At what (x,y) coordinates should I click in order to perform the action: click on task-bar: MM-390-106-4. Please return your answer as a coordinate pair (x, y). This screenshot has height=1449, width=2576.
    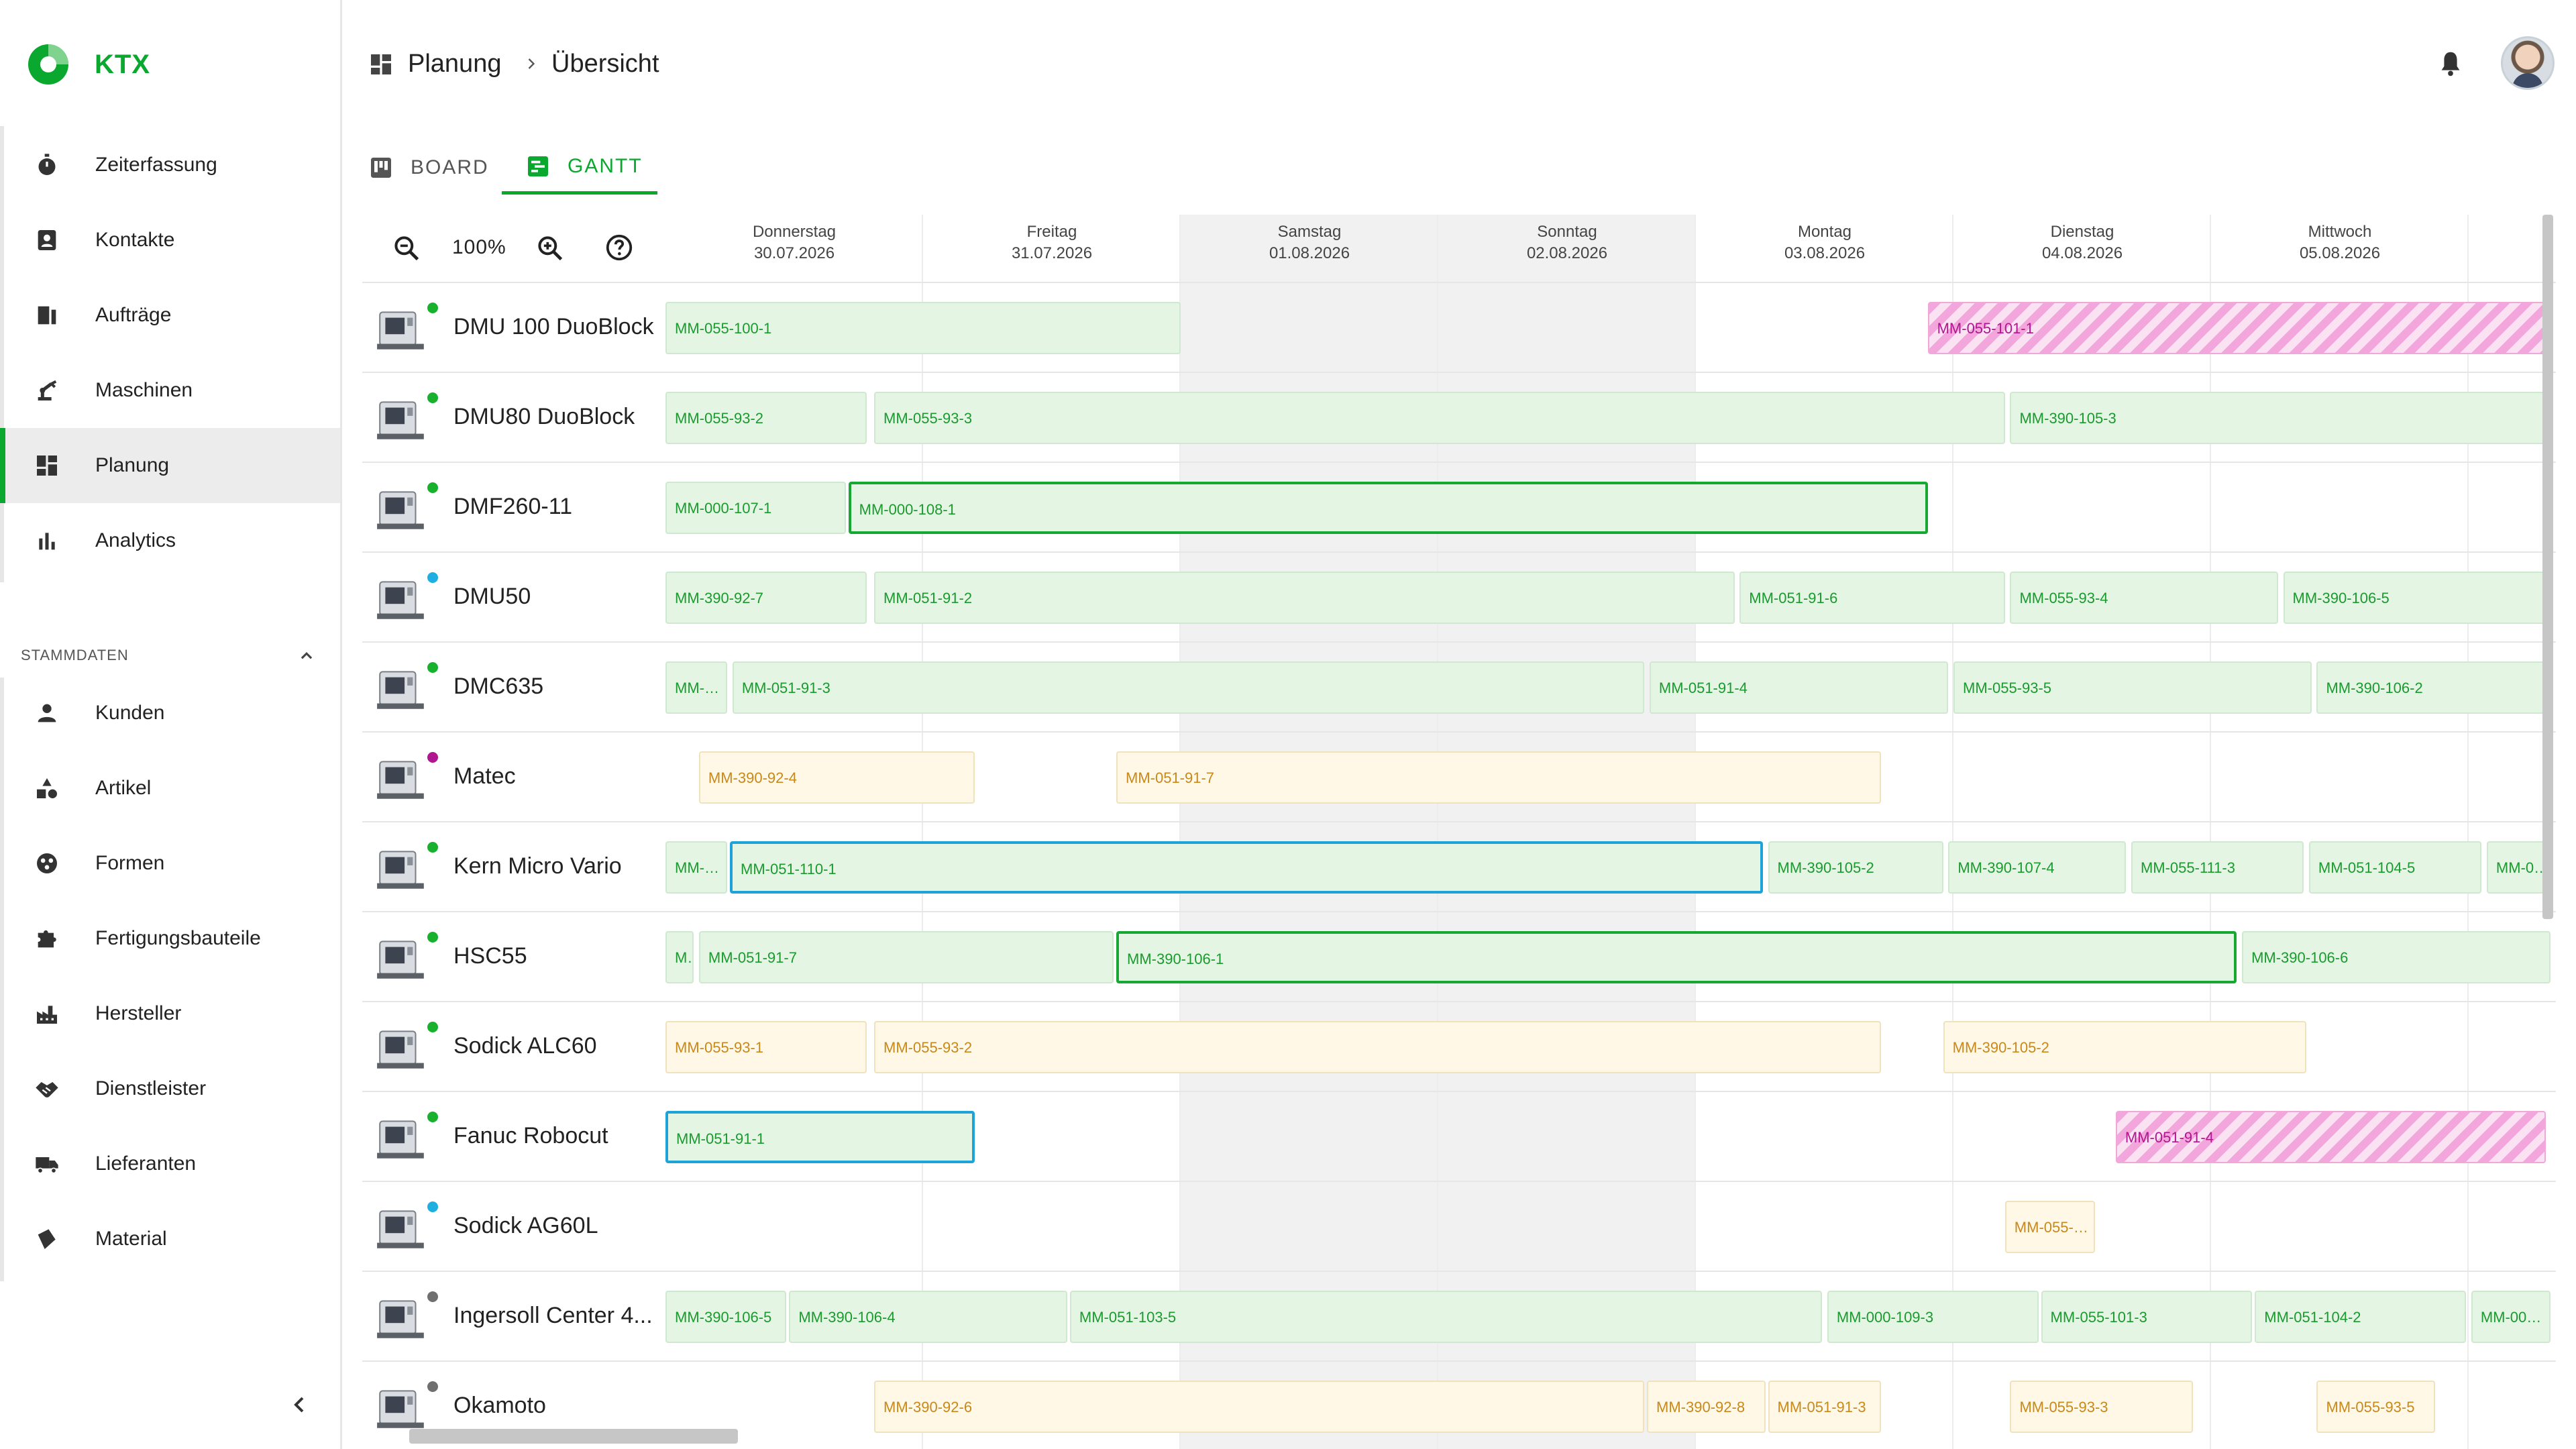
    Looking at the image, I should click on (928, 1317).